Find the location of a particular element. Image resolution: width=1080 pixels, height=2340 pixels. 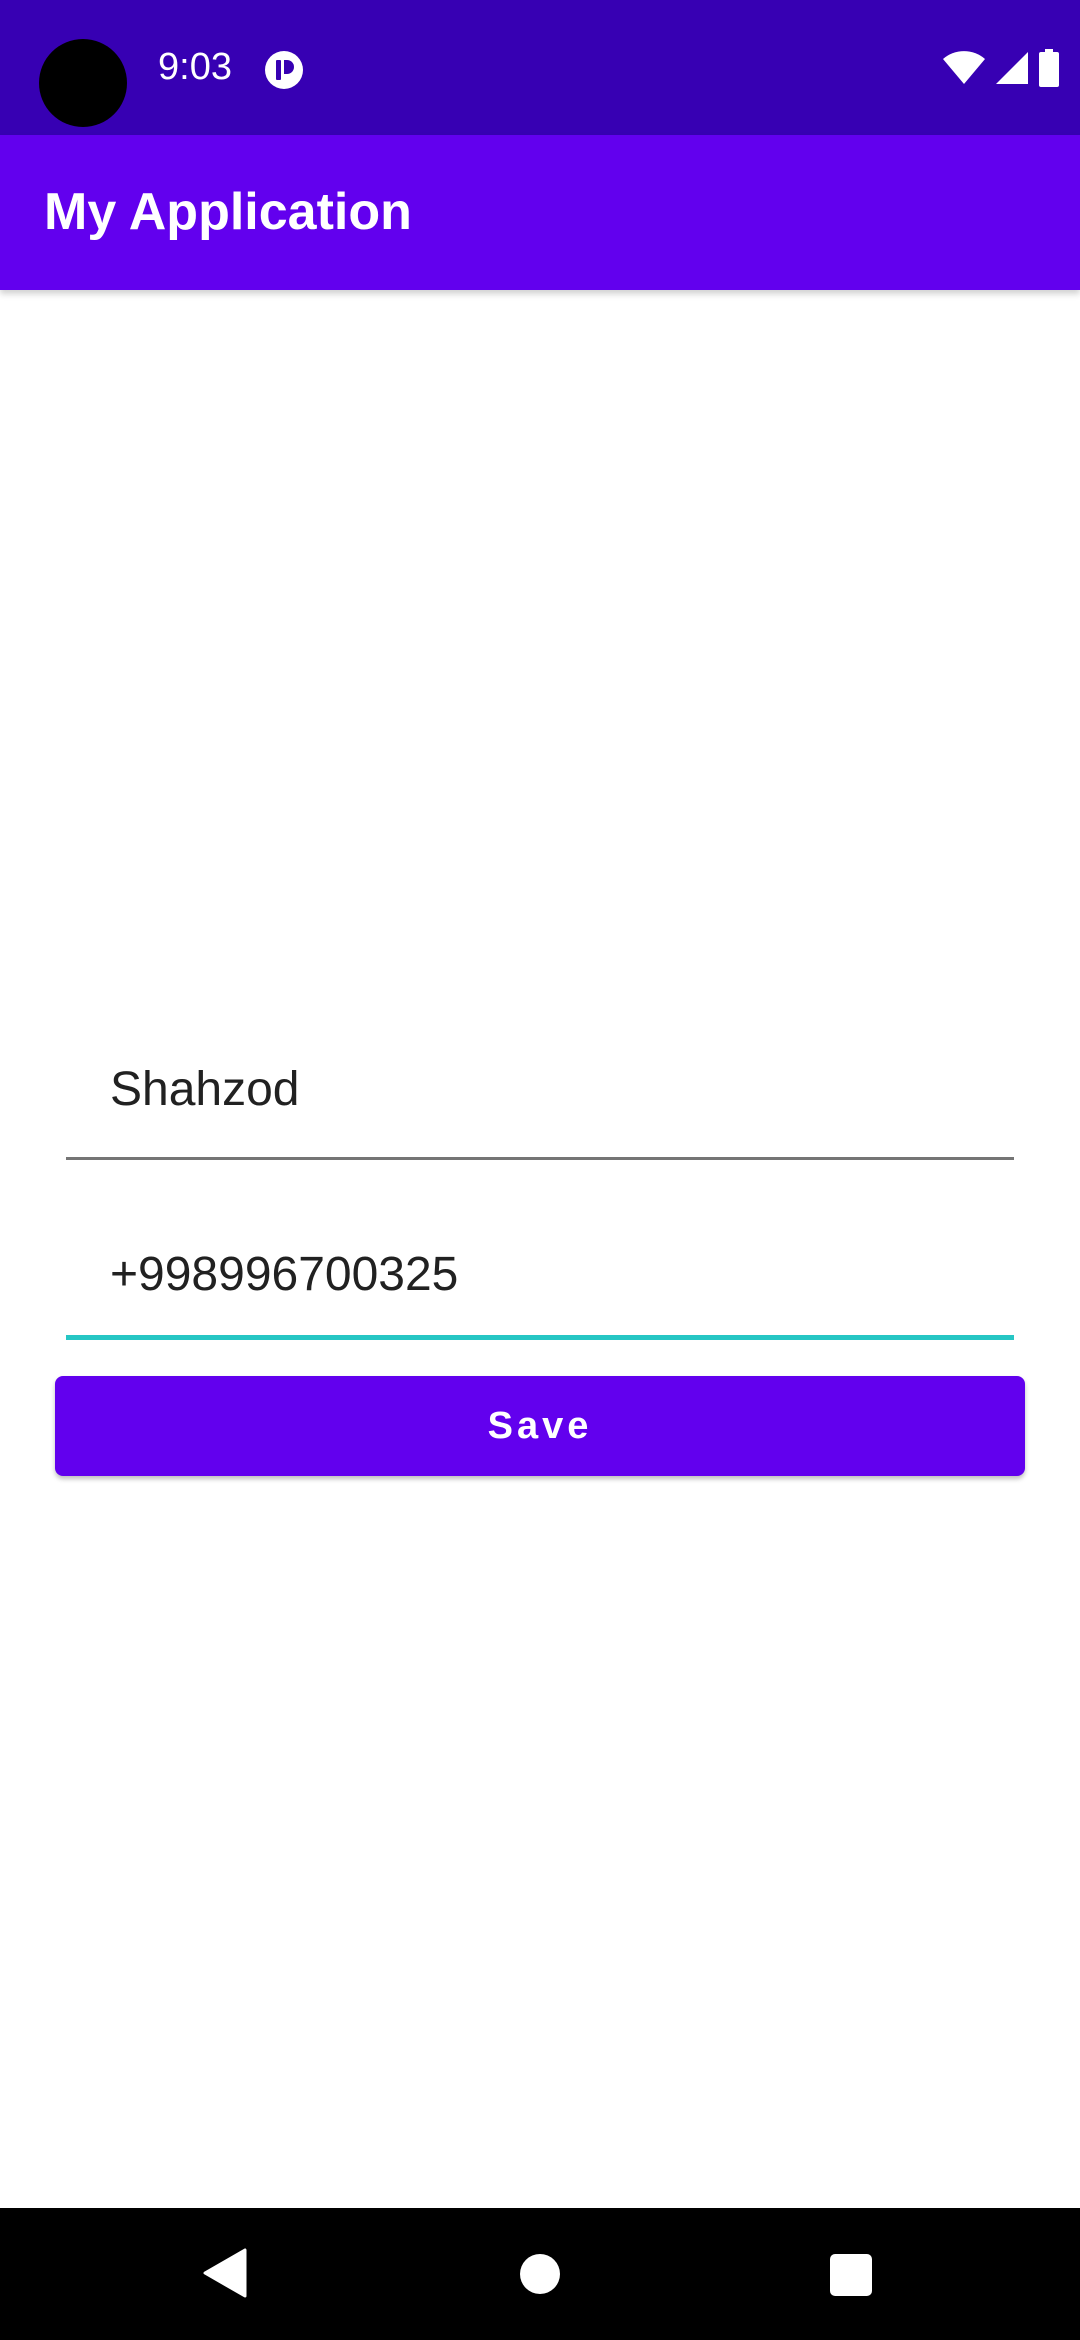

name-field: Shahzod is located at coordinates (540, 1095).